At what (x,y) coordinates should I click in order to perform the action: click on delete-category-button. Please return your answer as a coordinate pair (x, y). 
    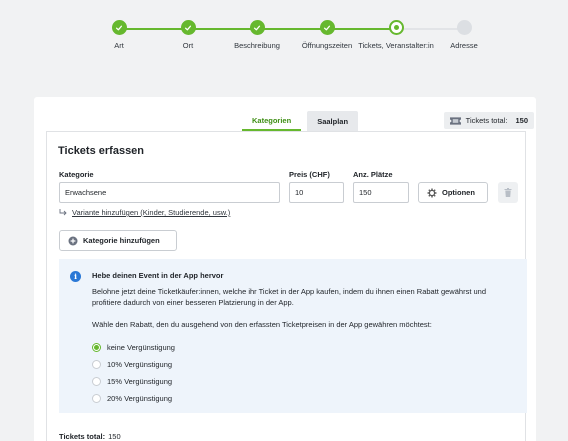
    Looking at the image, I should click on (508, 192).